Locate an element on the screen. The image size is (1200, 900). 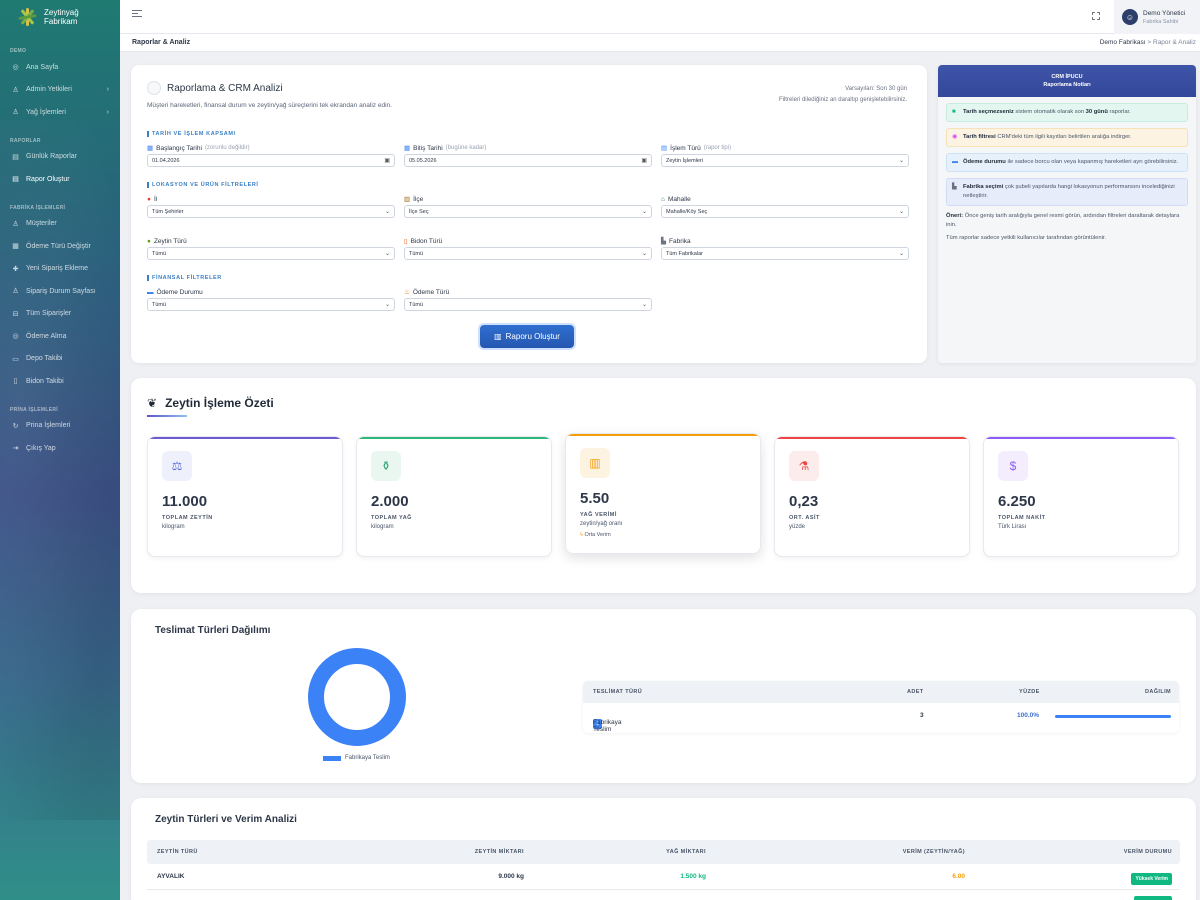
field-label: Mahalle is located at coordinates (679, 199).